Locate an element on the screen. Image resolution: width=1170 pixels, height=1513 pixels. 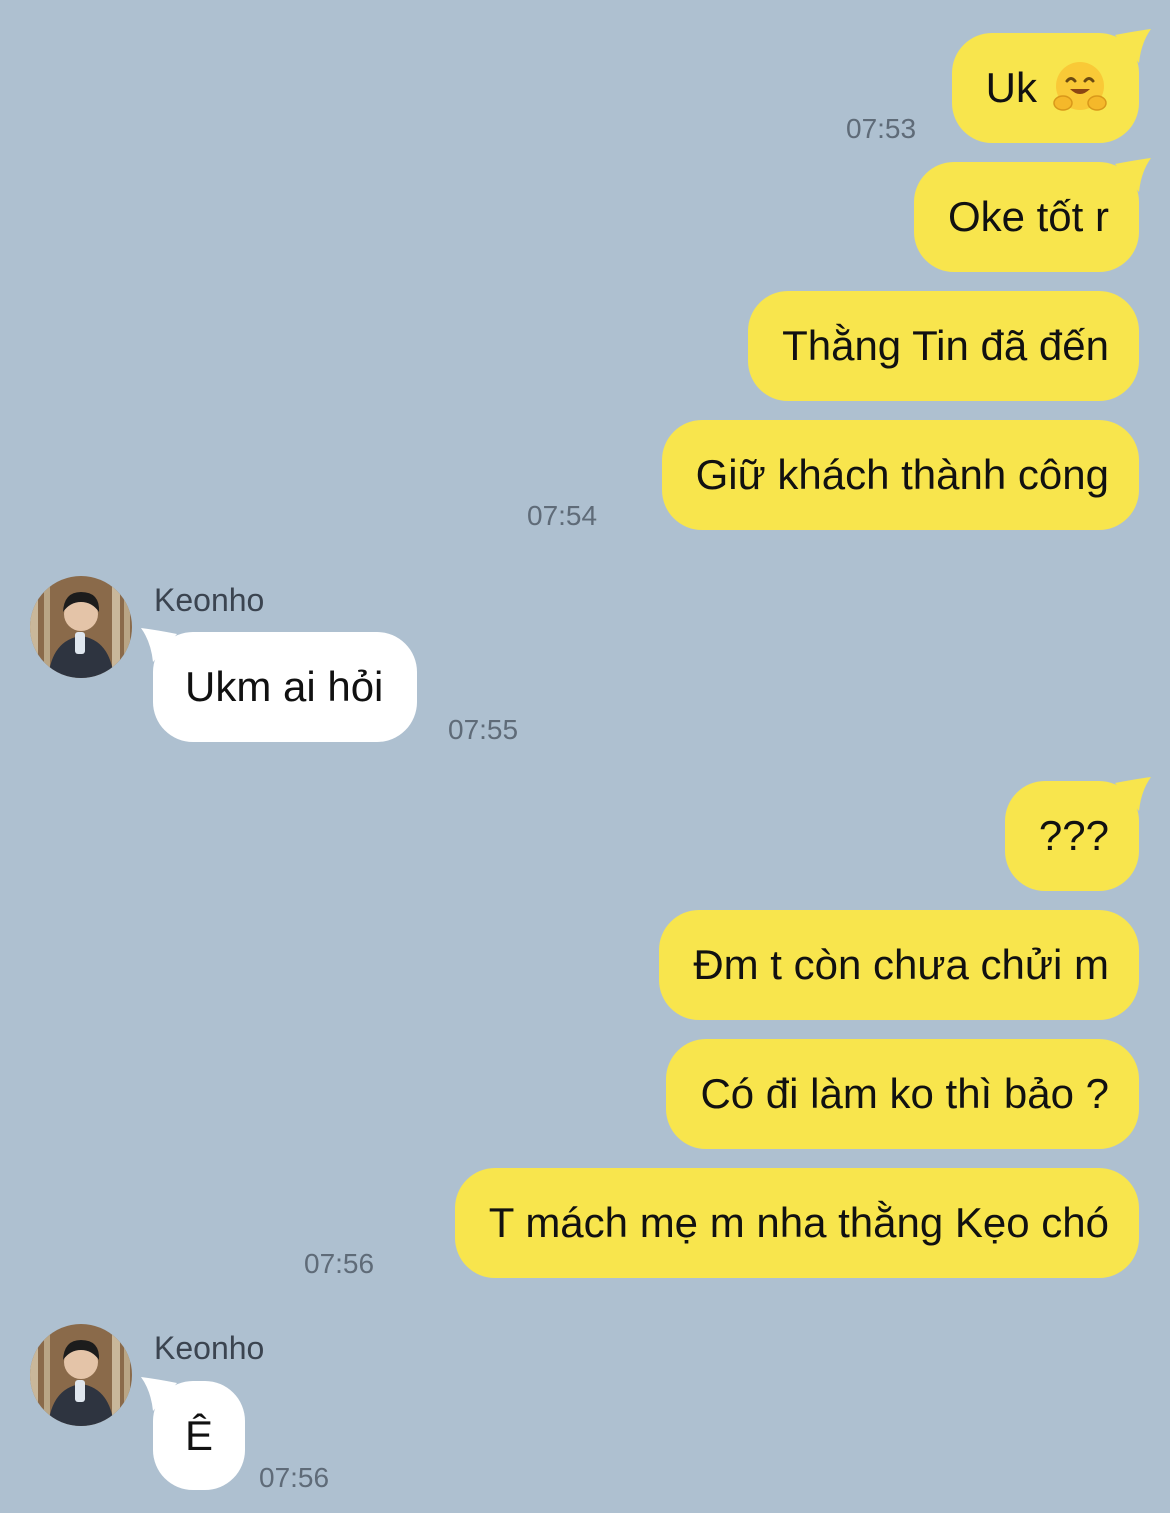
message-text: Ukm ai hỏi is located at coordinates (284, 686).